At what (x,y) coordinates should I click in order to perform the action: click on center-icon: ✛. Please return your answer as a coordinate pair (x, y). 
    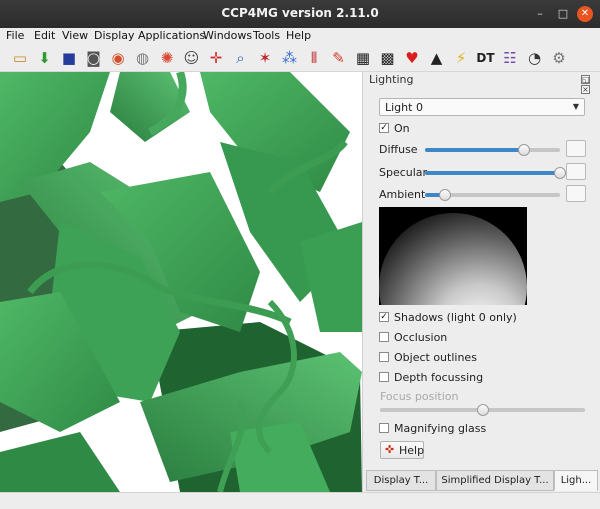
    Looking at the image, I should click on (216, 58).